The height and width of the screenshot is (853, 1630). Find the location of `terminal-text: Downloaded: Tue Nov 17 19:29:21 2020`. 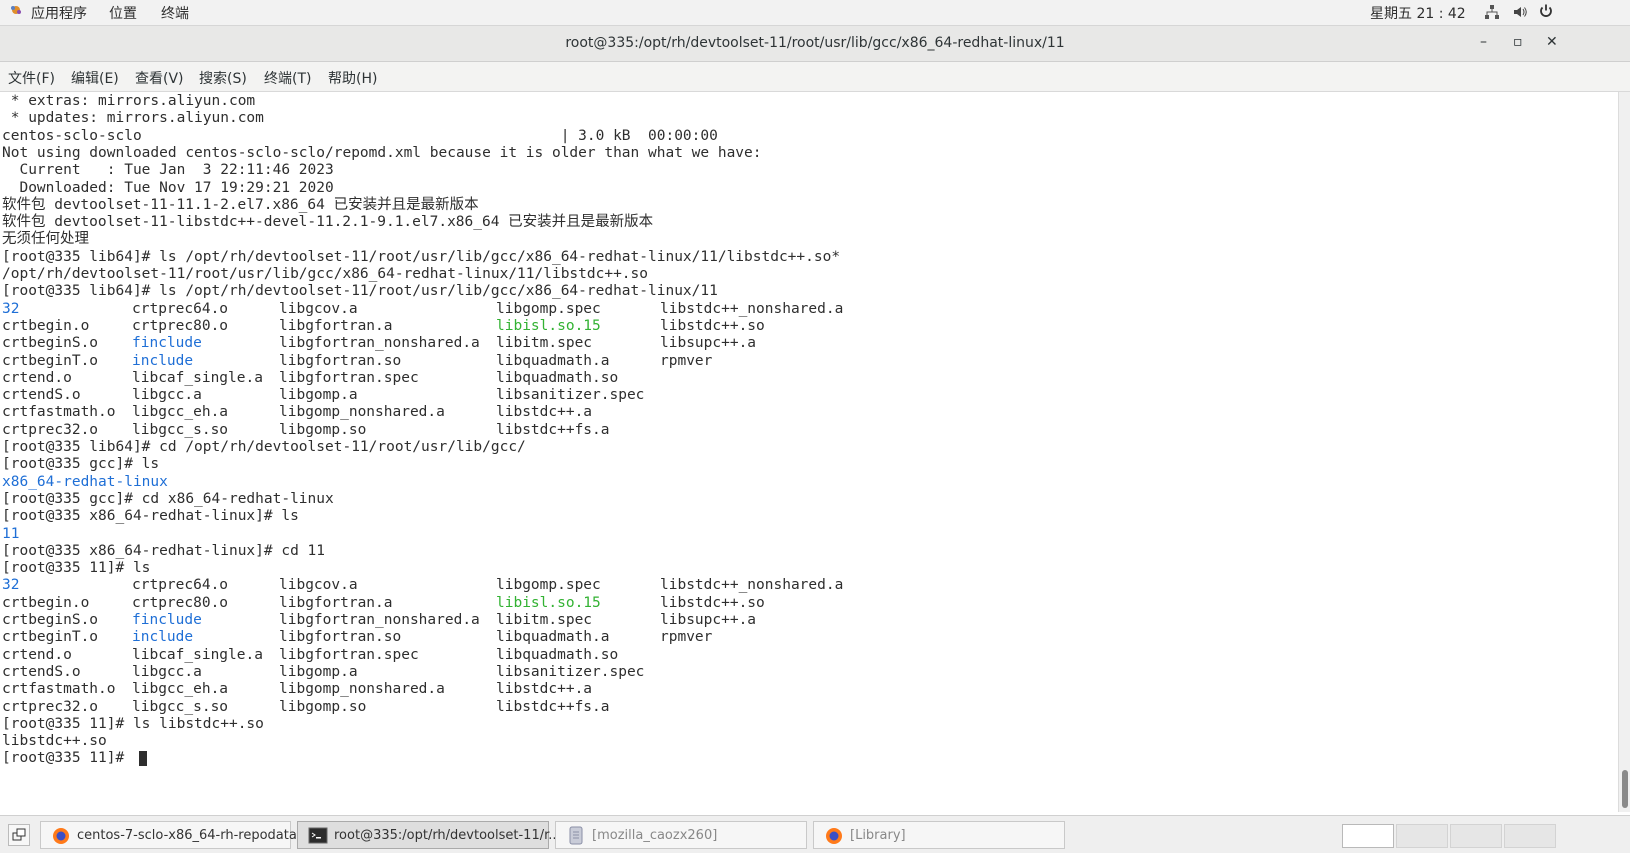

terminal-text: Downloaded: Tue Nov 17 19:29:21 2020 is located at coordinates (168, 187).